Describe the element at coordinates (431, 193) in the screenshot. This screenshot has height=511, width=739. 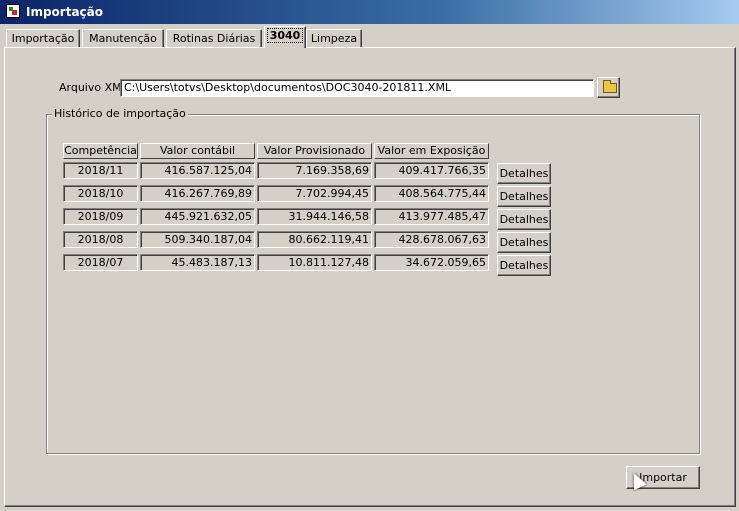
I see `cell-valor-exposicao: 408.564.775,44` at that location.